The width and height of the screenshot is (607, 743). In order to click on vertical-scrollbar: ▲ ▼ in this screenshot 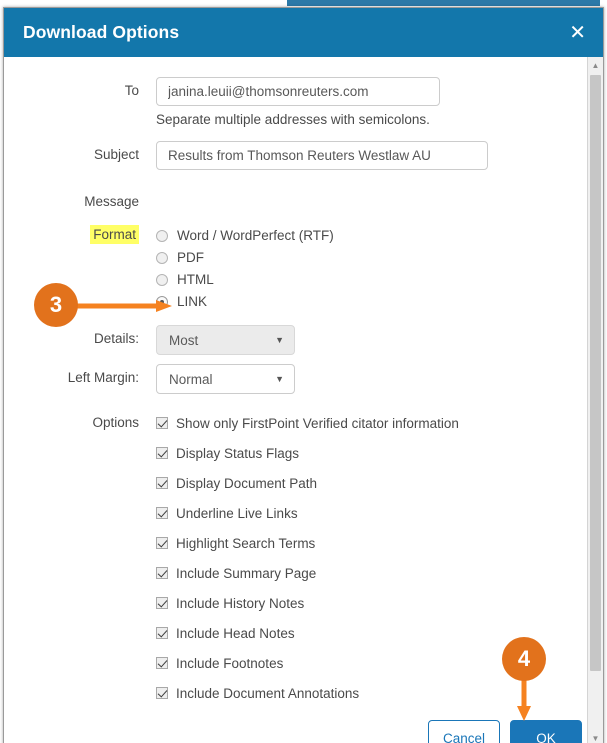, I will do `click(595, 400)`.